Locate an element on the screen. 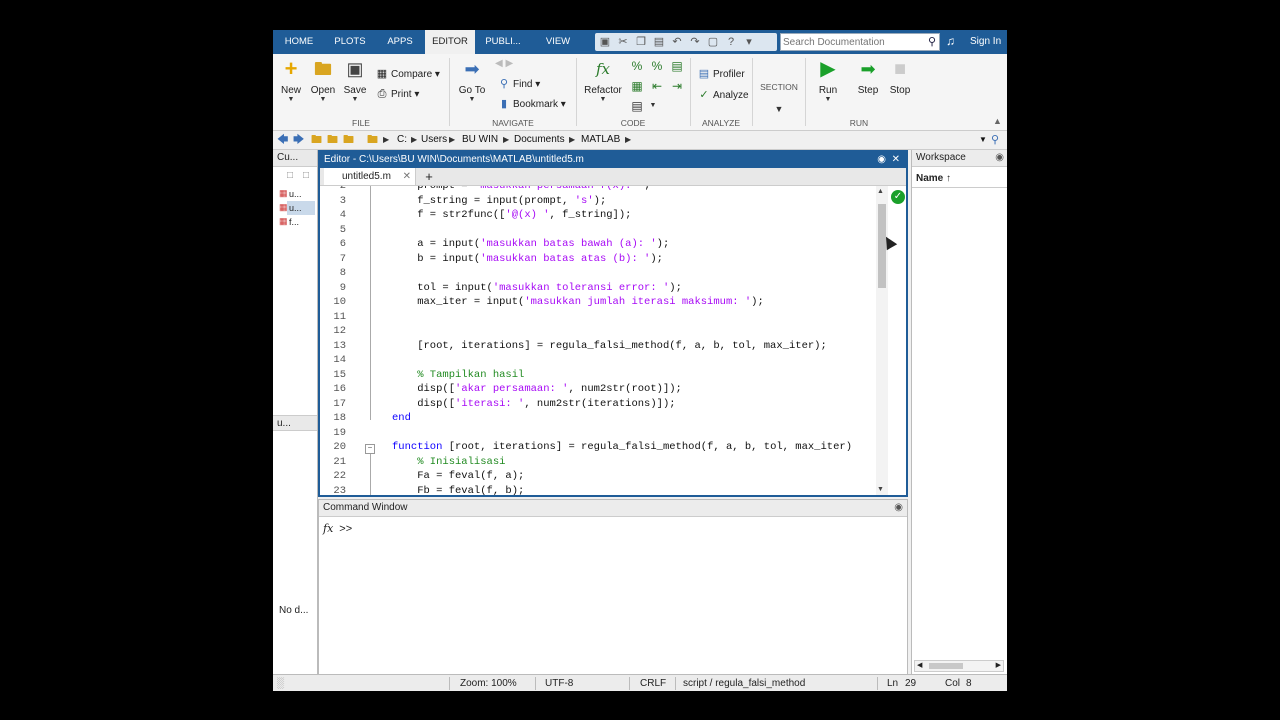 The height and width of the screenshot is (720, 1280). back-icon: 🡄 is located at coordinates (282, 140).